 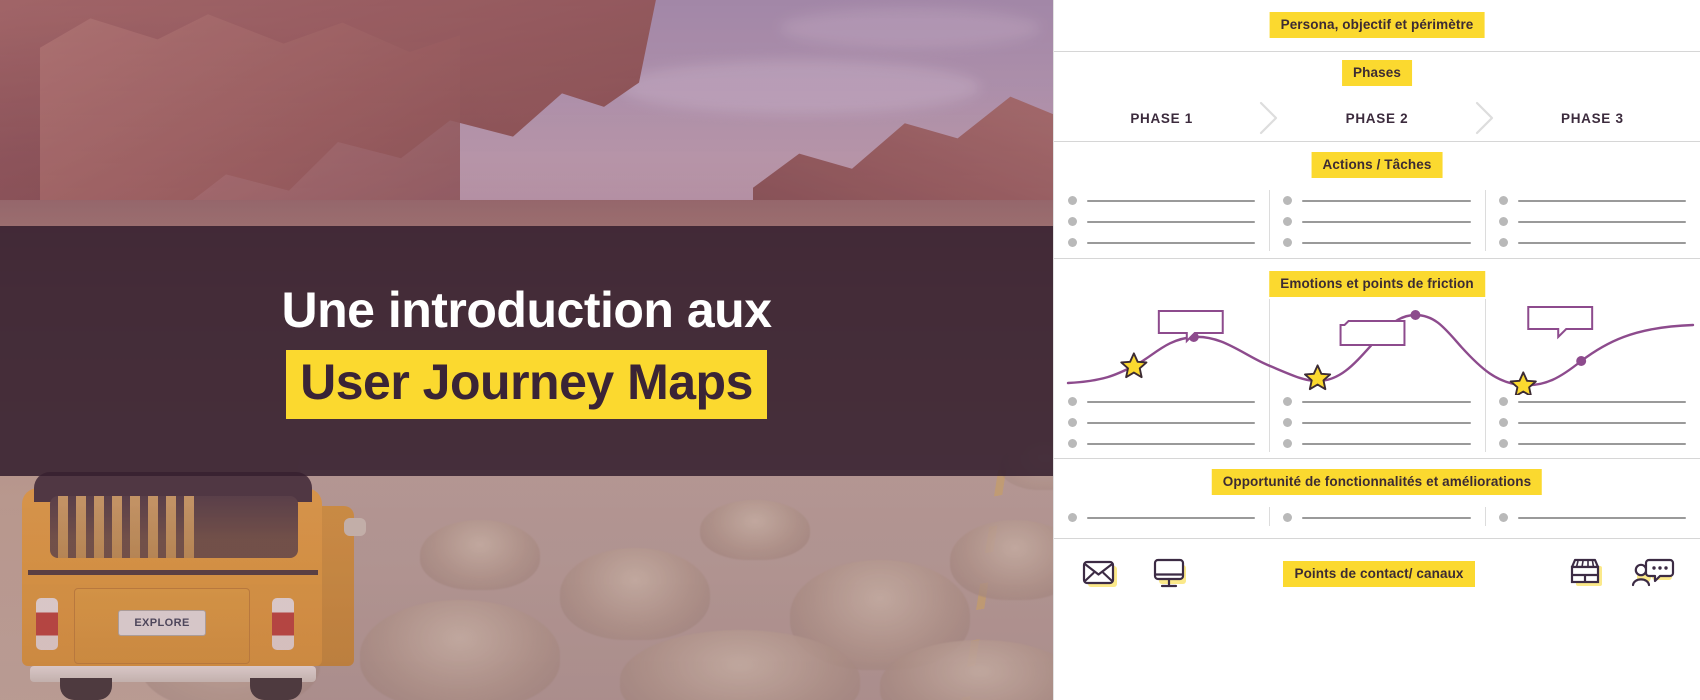 What do you see at coordinates (1171, 574) in the screenshot?
I see `monitor-icon` at bounding box center [1171, 574].